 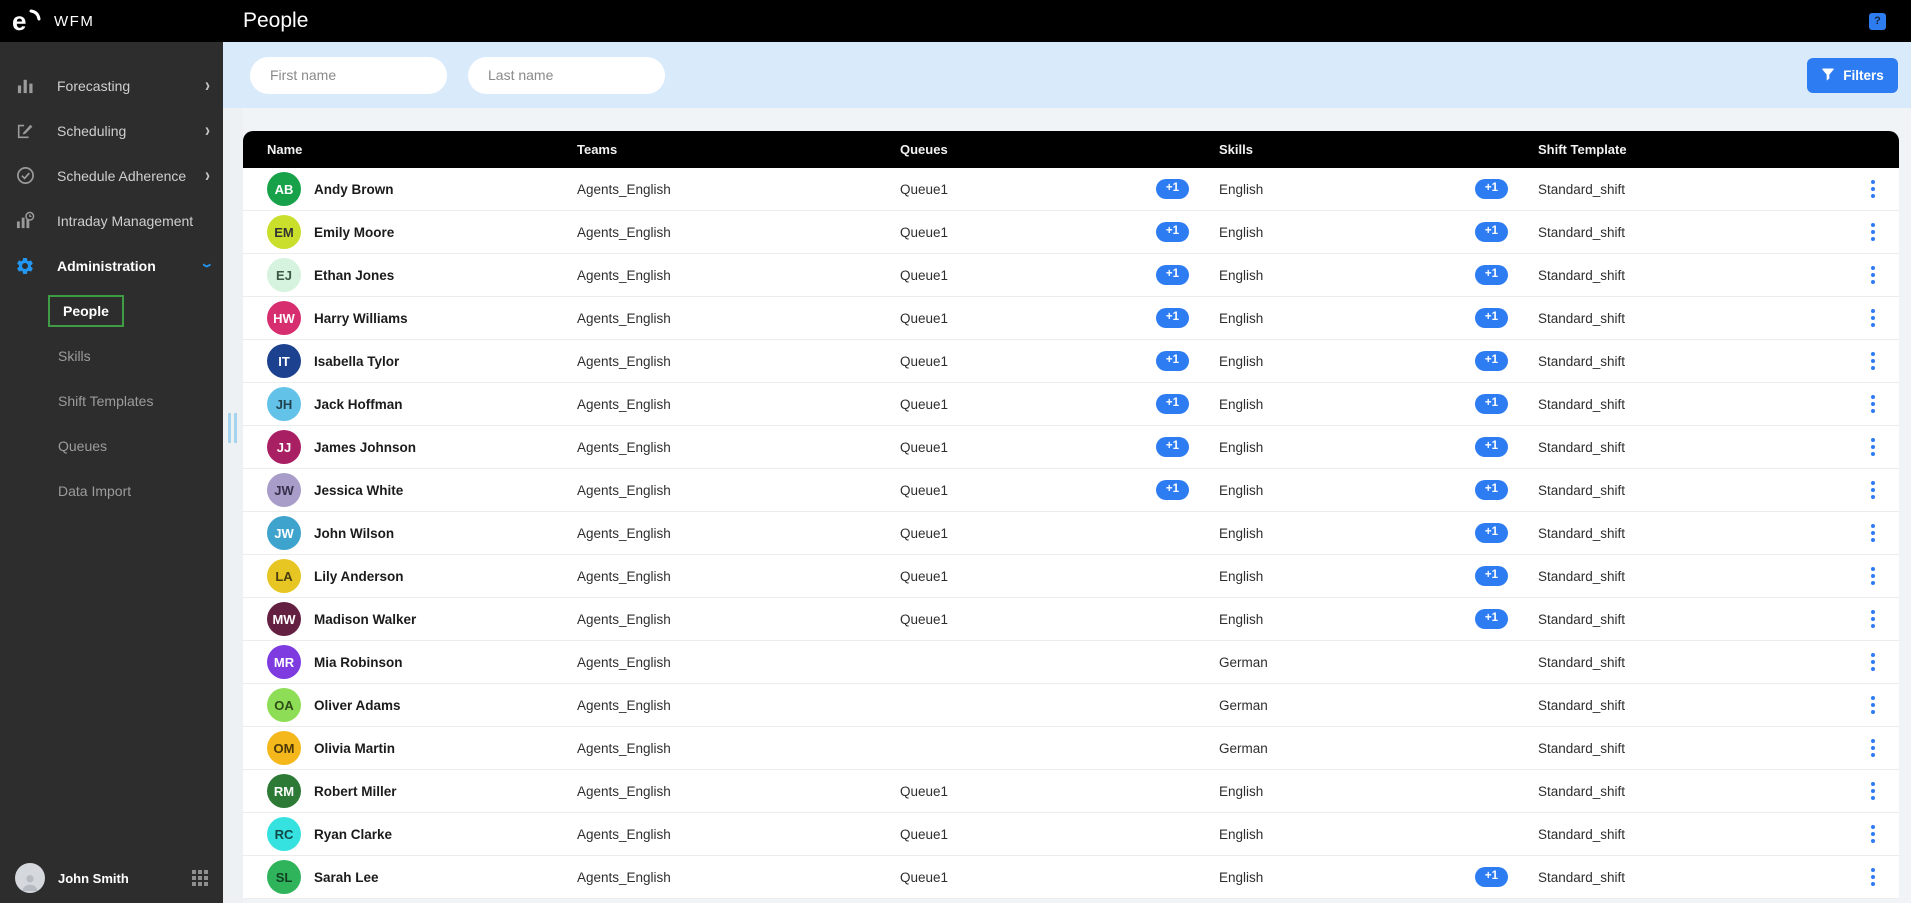 What do you see at coordinates (1378, 791) in the screenshot?
I see `skill-cell: English` at bounding box center [1378, 791].